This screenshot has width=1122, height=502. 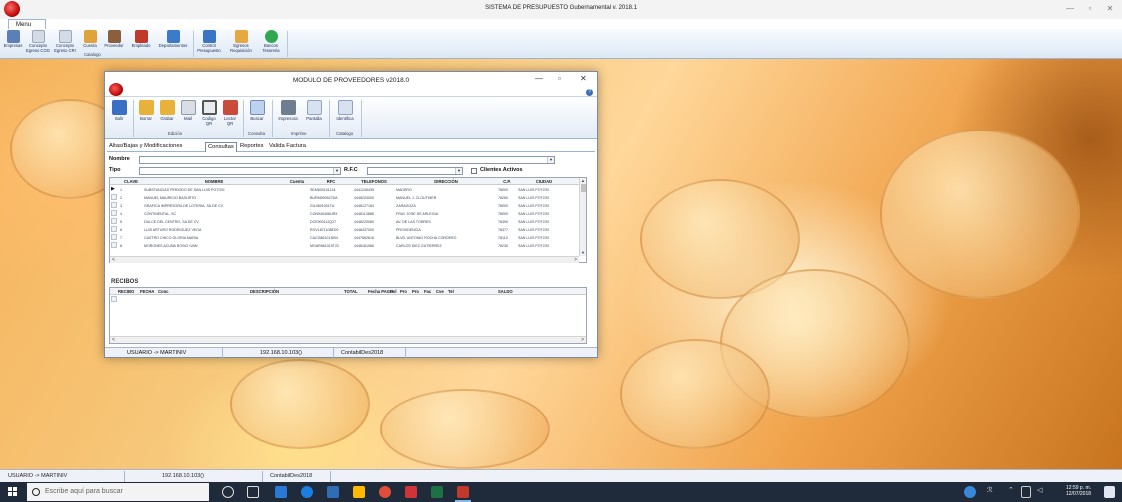 I want to click on mail-button: Mail, so click(x=188, y=113).